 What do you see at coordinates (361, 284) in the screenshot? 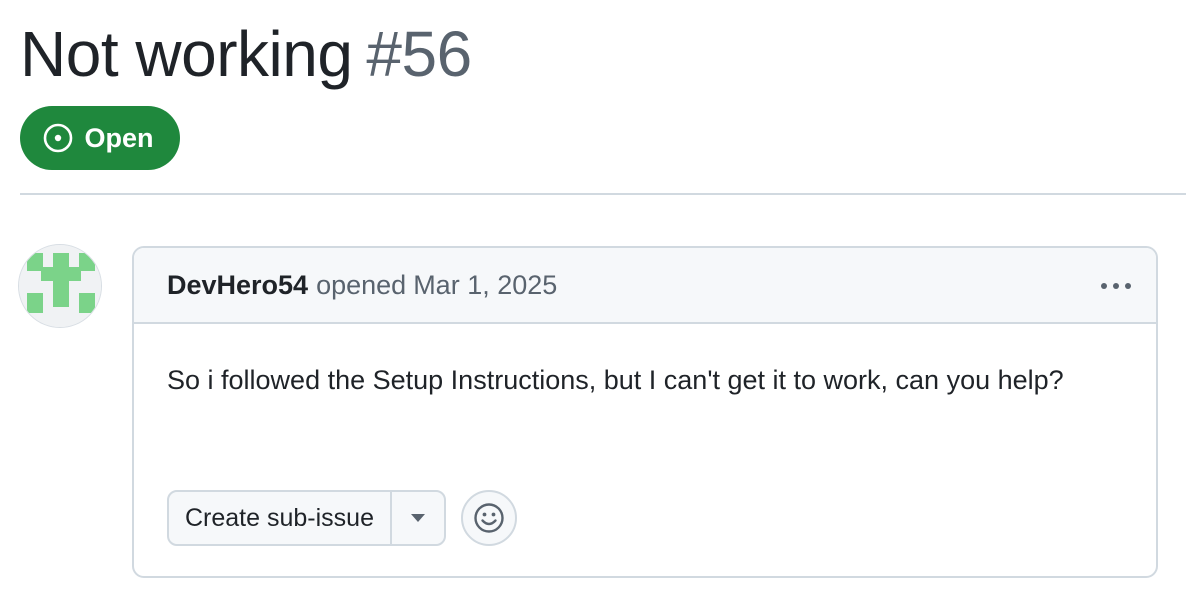
I see `comment-action: opened` at bounding box center [361, 284].